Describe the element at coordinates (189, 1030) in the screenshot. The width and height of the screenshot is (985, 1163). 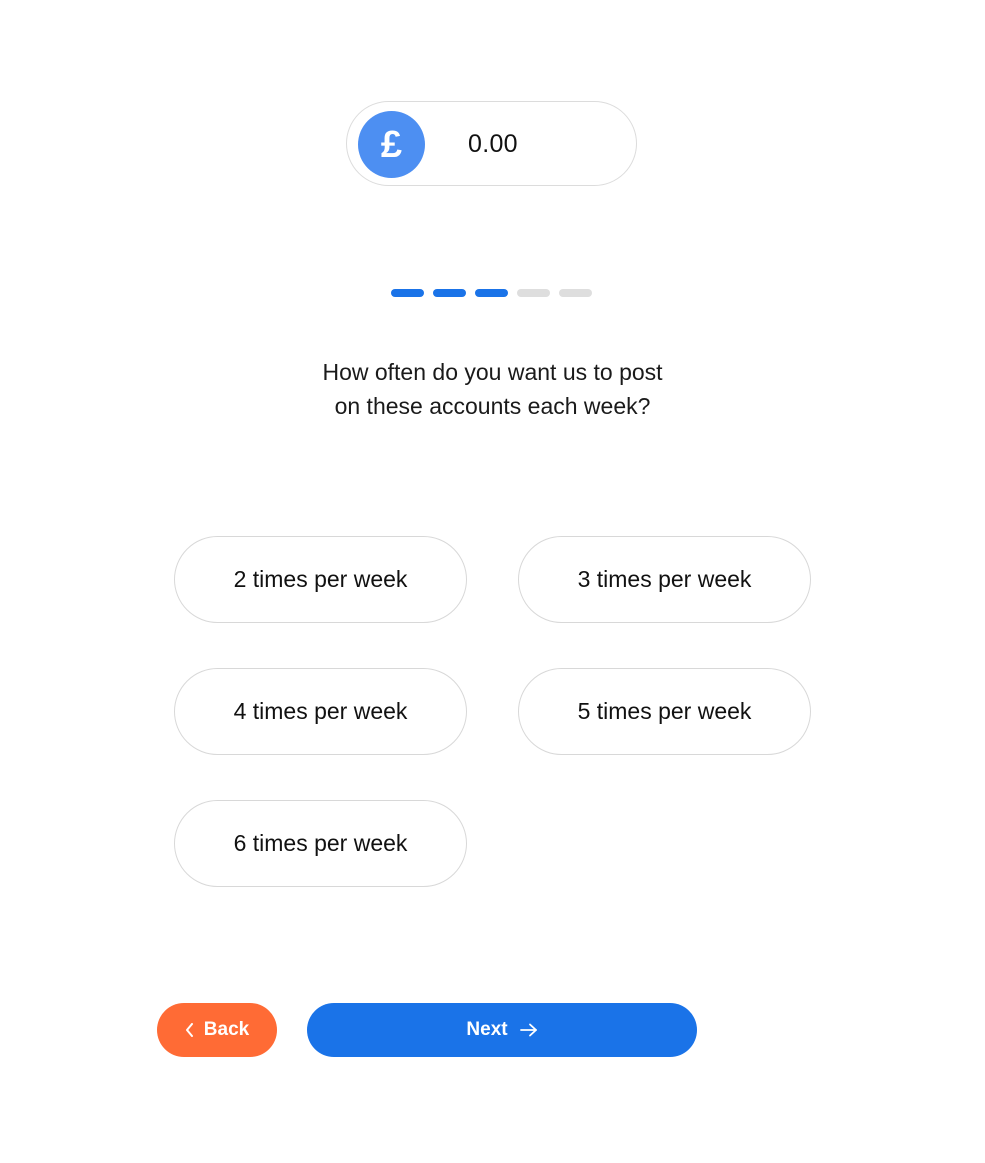
I see `chevron-left-icon` at that location.